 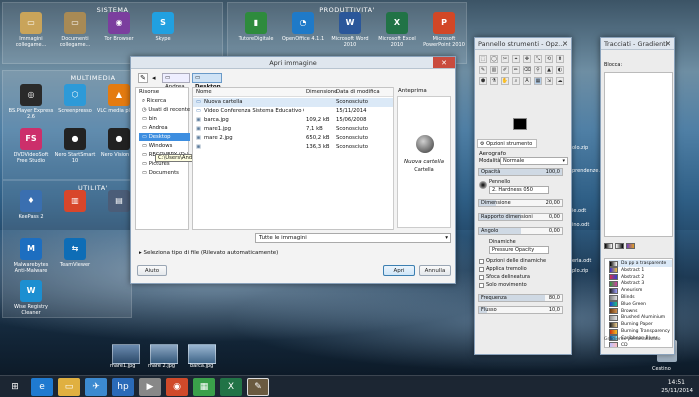 What do you see at coordinates (503, 269) in the screenshot?
I see `option-checkbox: Applica tremolio` at bounding box center [503, 269].